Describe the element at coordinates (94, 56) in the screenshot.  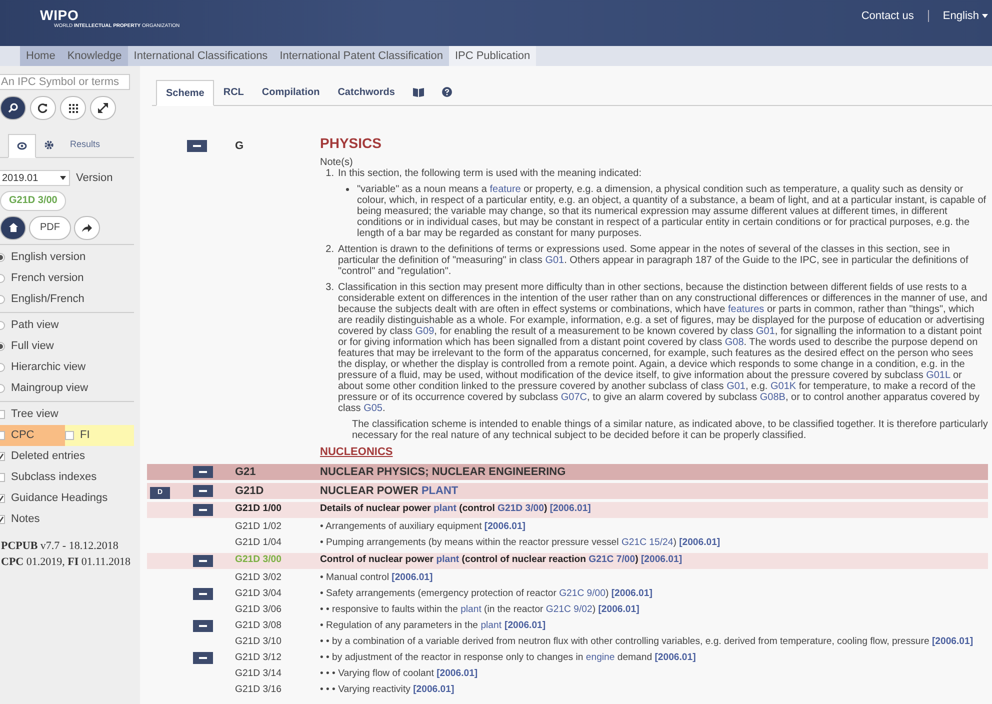
I see `nav-link: Knowledge` at that location.